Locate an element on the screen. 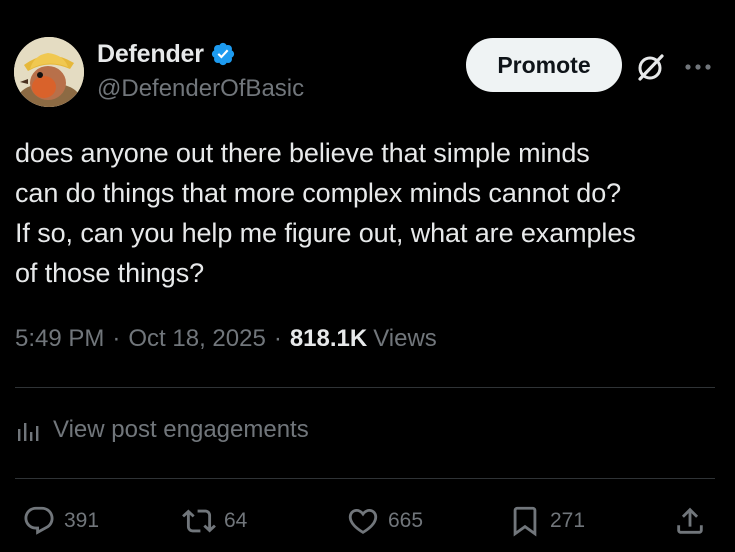  views-label: Views is located at coordinates (405, 338).